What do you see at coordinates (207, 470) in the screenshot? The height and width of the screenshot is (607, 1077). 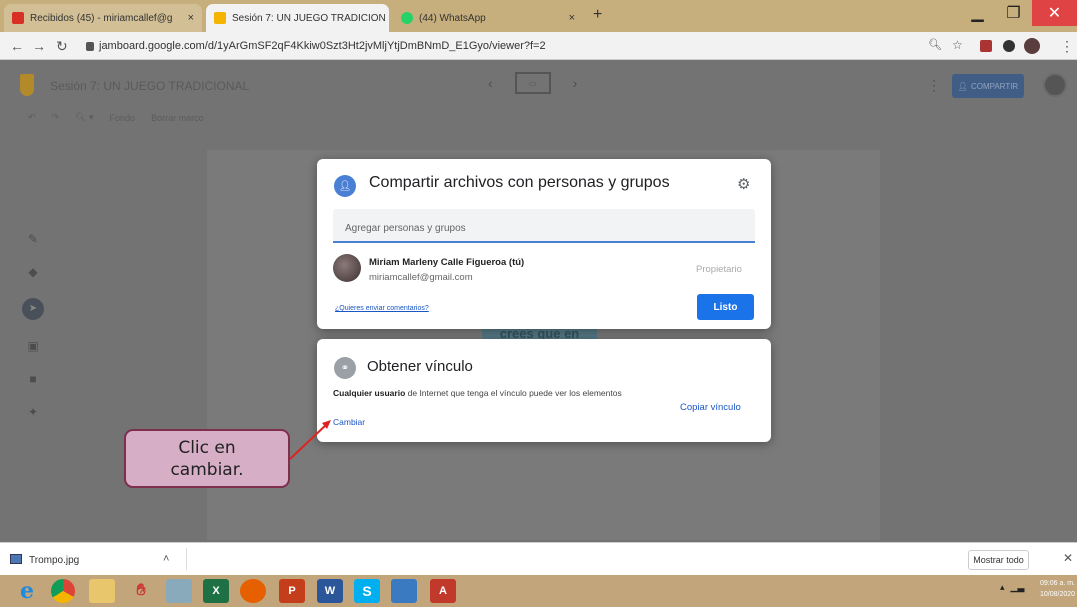 I see `callout-line-2: cambiar.` at bounding box center [207, 470].